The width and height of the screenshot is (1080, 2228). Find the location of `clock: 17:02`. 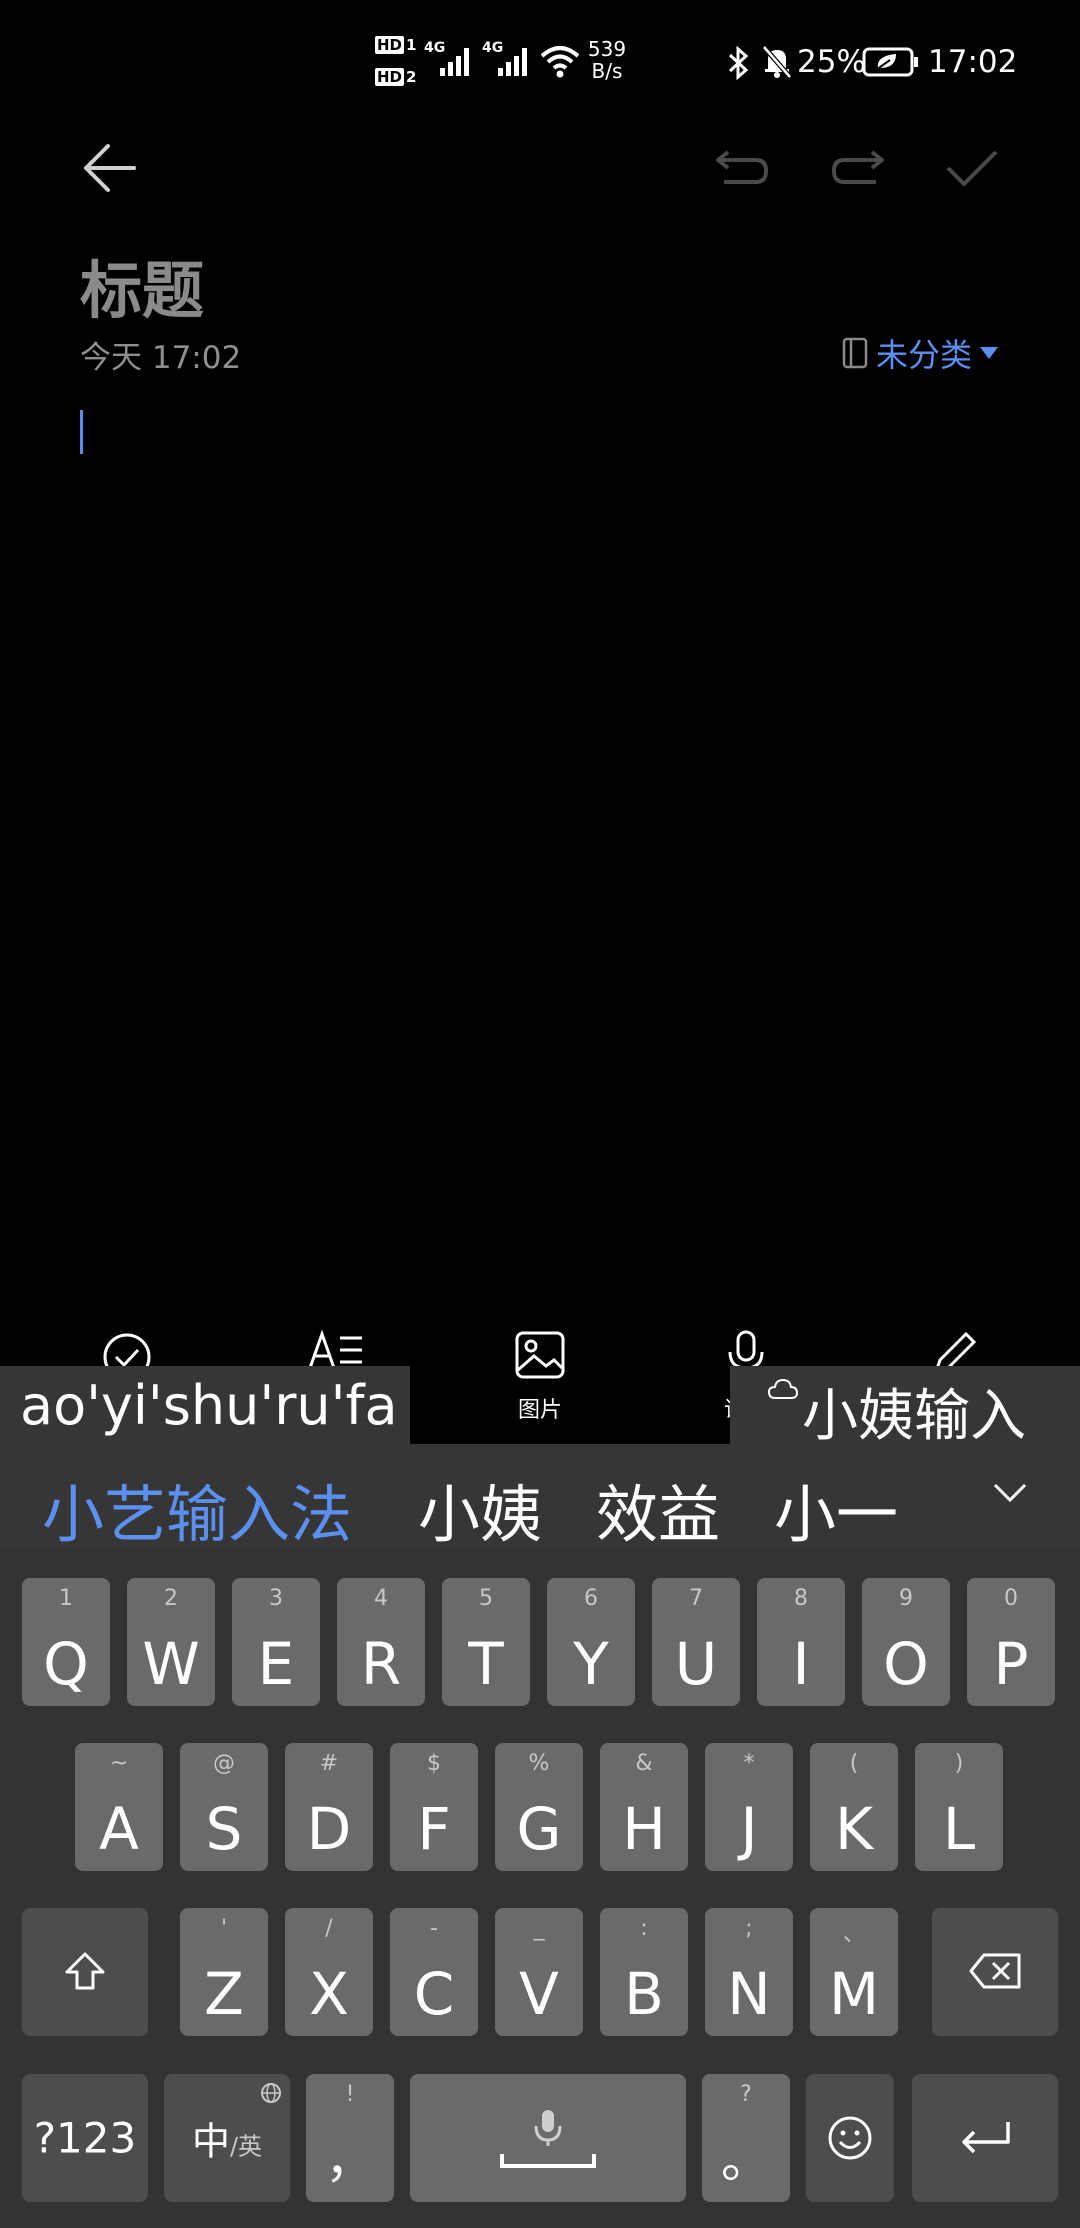

clock: 17:02 is located at coordinates (973, 62).